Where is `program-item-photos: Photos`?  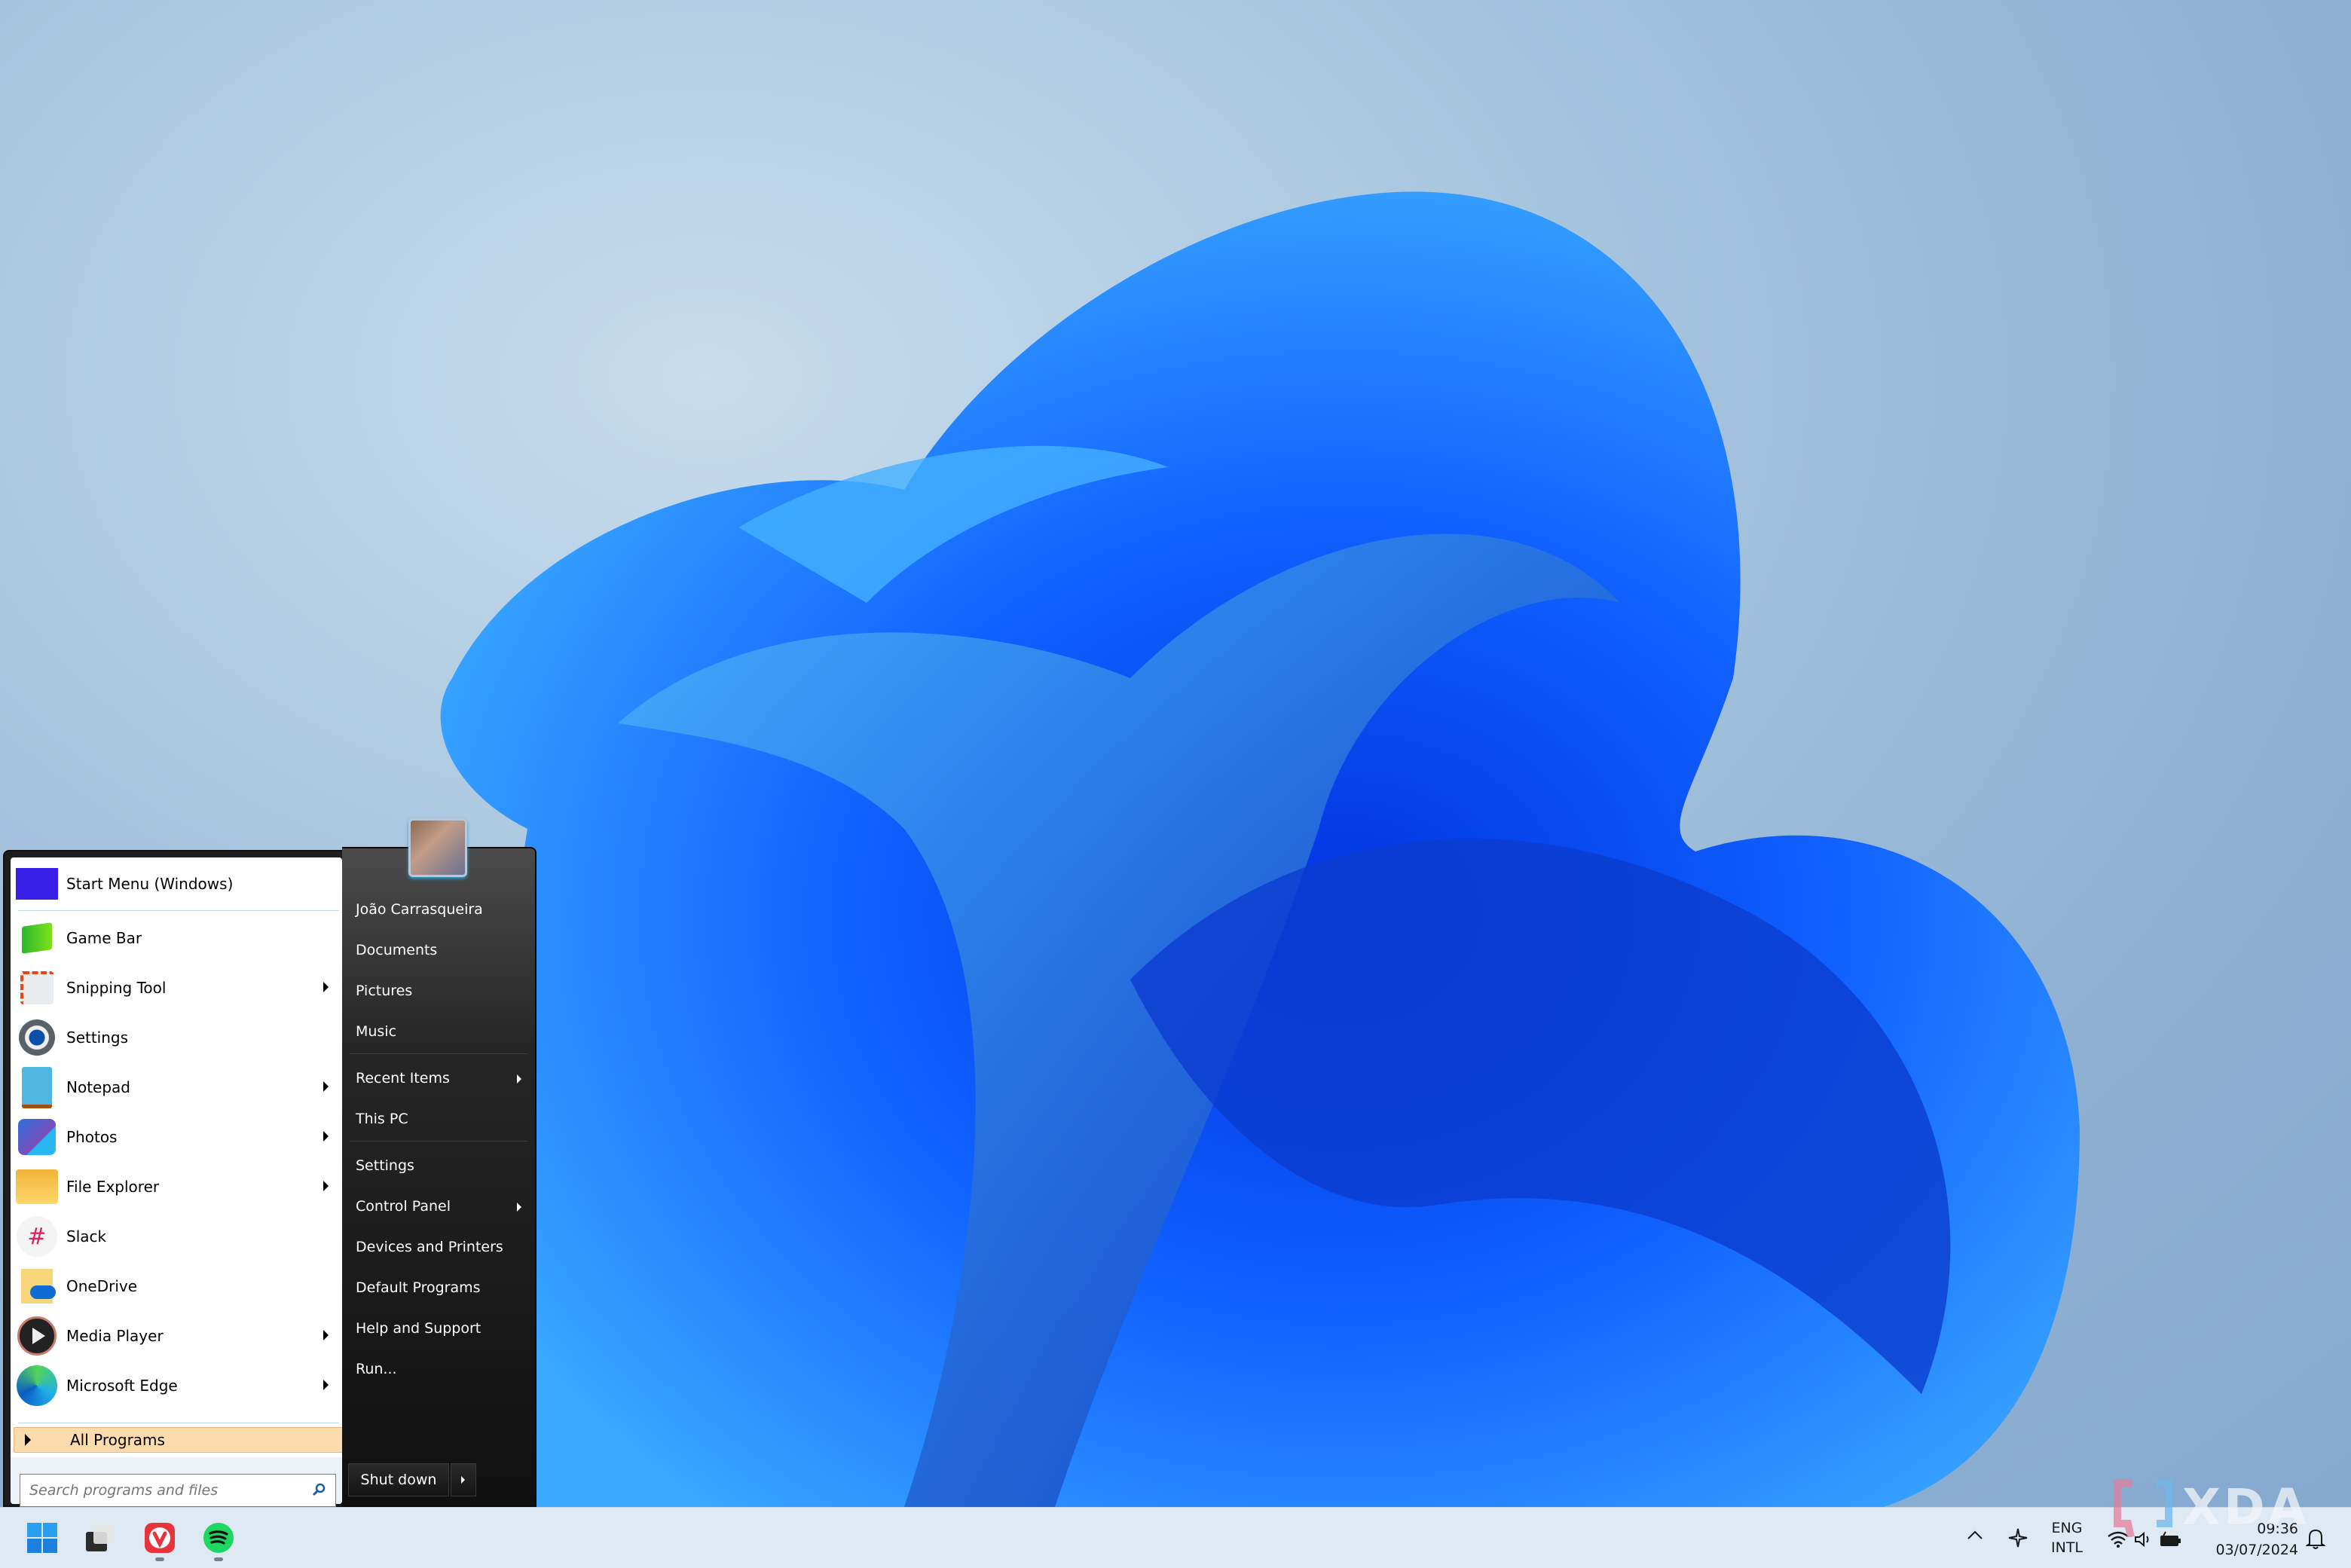
program-item-photos: Photos is located at coordinates (176, 1137).